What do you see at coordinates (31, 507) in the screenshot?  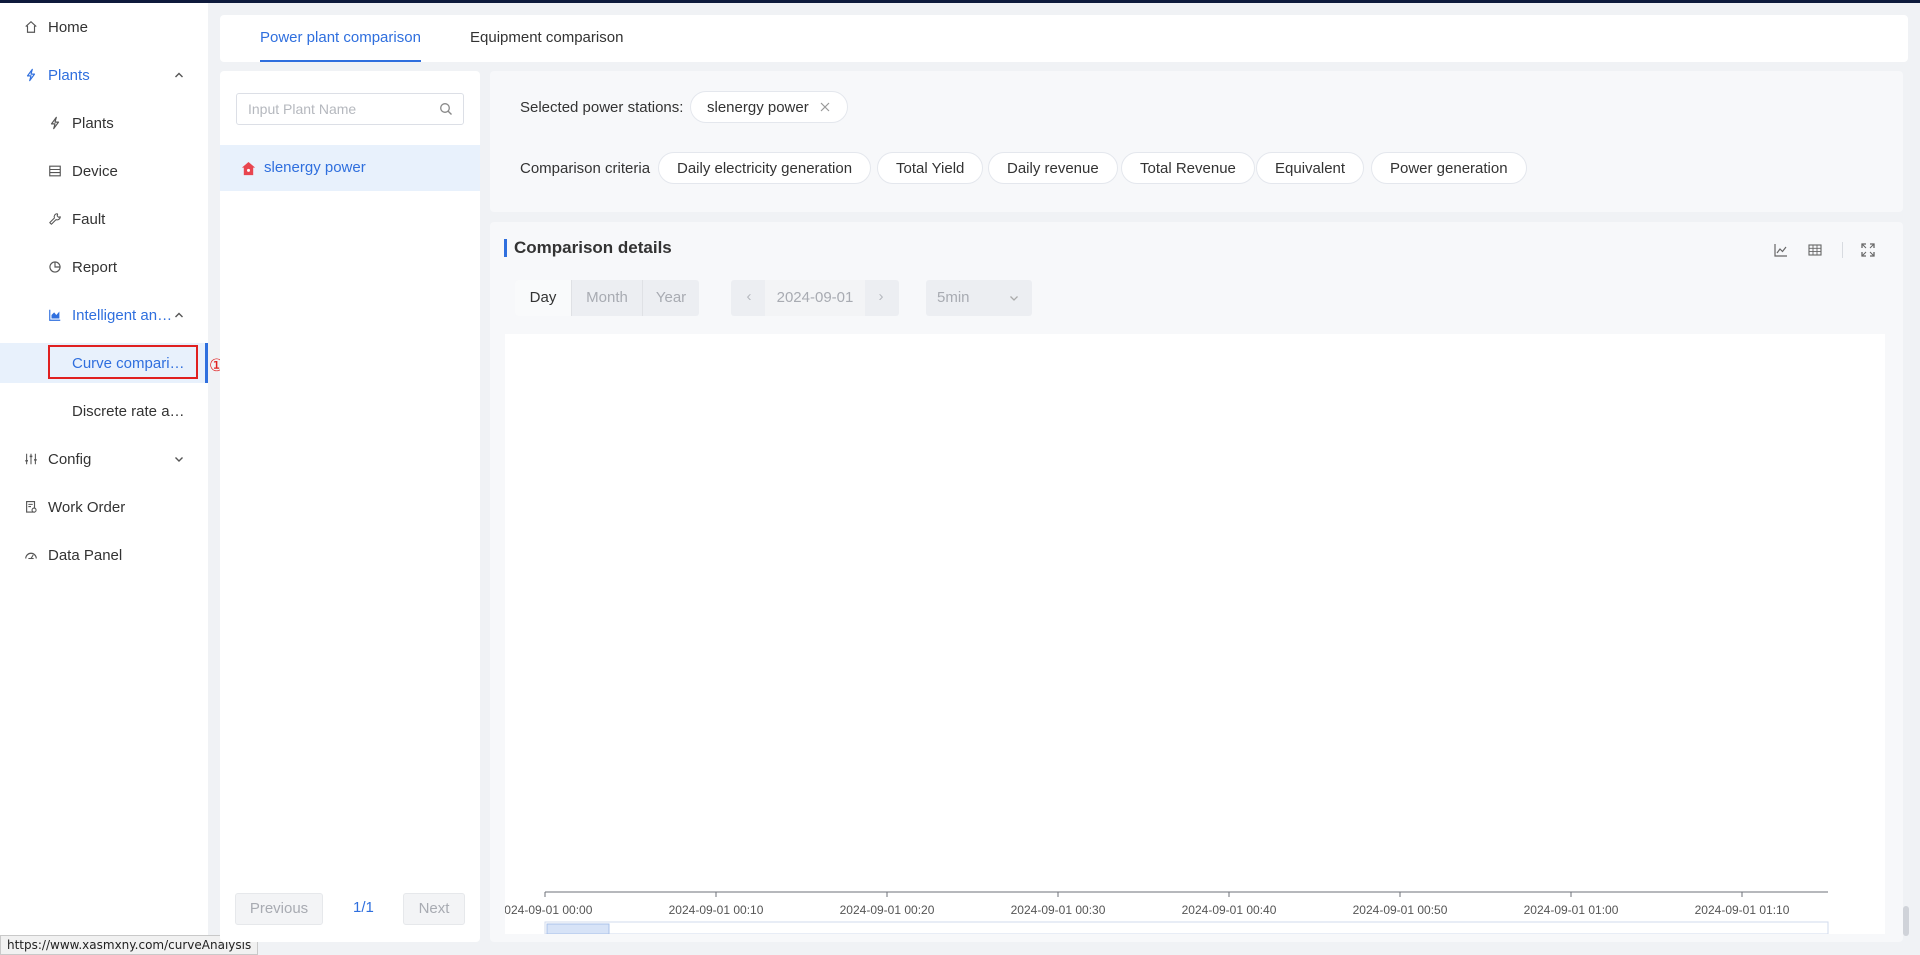 I see `work-order-icon` at bounding box center [31, 507].